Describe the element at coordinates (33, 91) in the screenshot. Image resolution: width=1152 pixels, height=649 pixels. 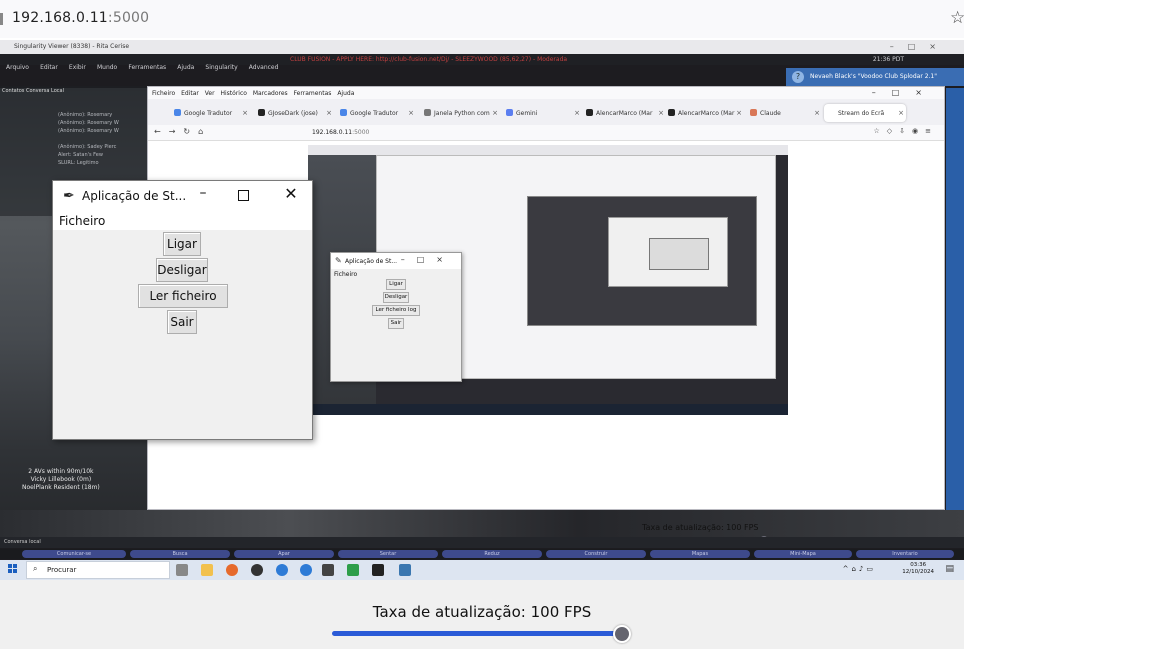
I see `chat-tabs: Contatos Conversa Local` at that location.